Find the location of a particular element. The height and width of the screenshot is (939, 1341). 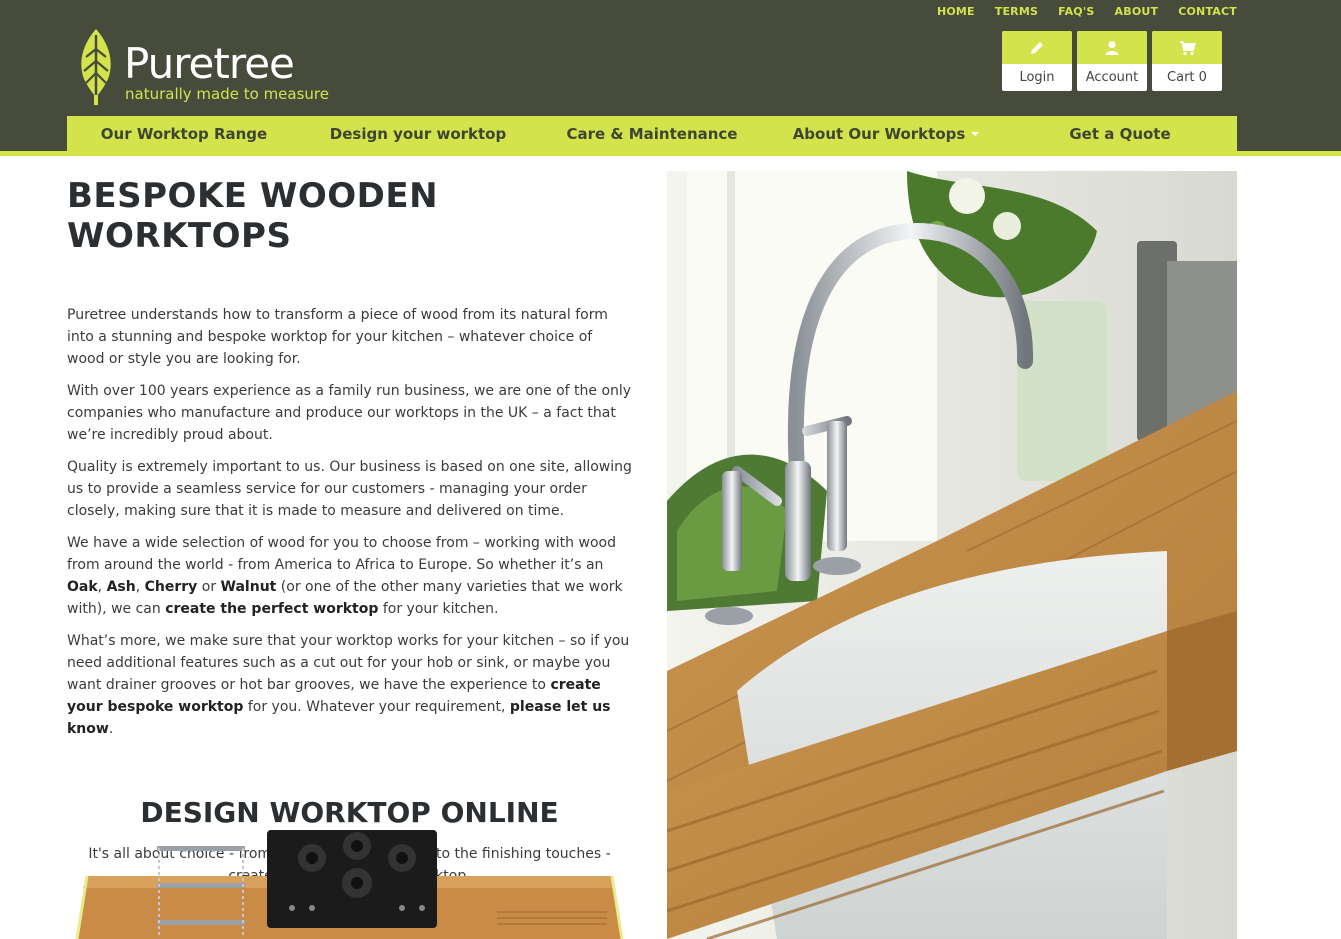

nav-item-get-quote: Get a Quote is located at coordinates (1120, 133).